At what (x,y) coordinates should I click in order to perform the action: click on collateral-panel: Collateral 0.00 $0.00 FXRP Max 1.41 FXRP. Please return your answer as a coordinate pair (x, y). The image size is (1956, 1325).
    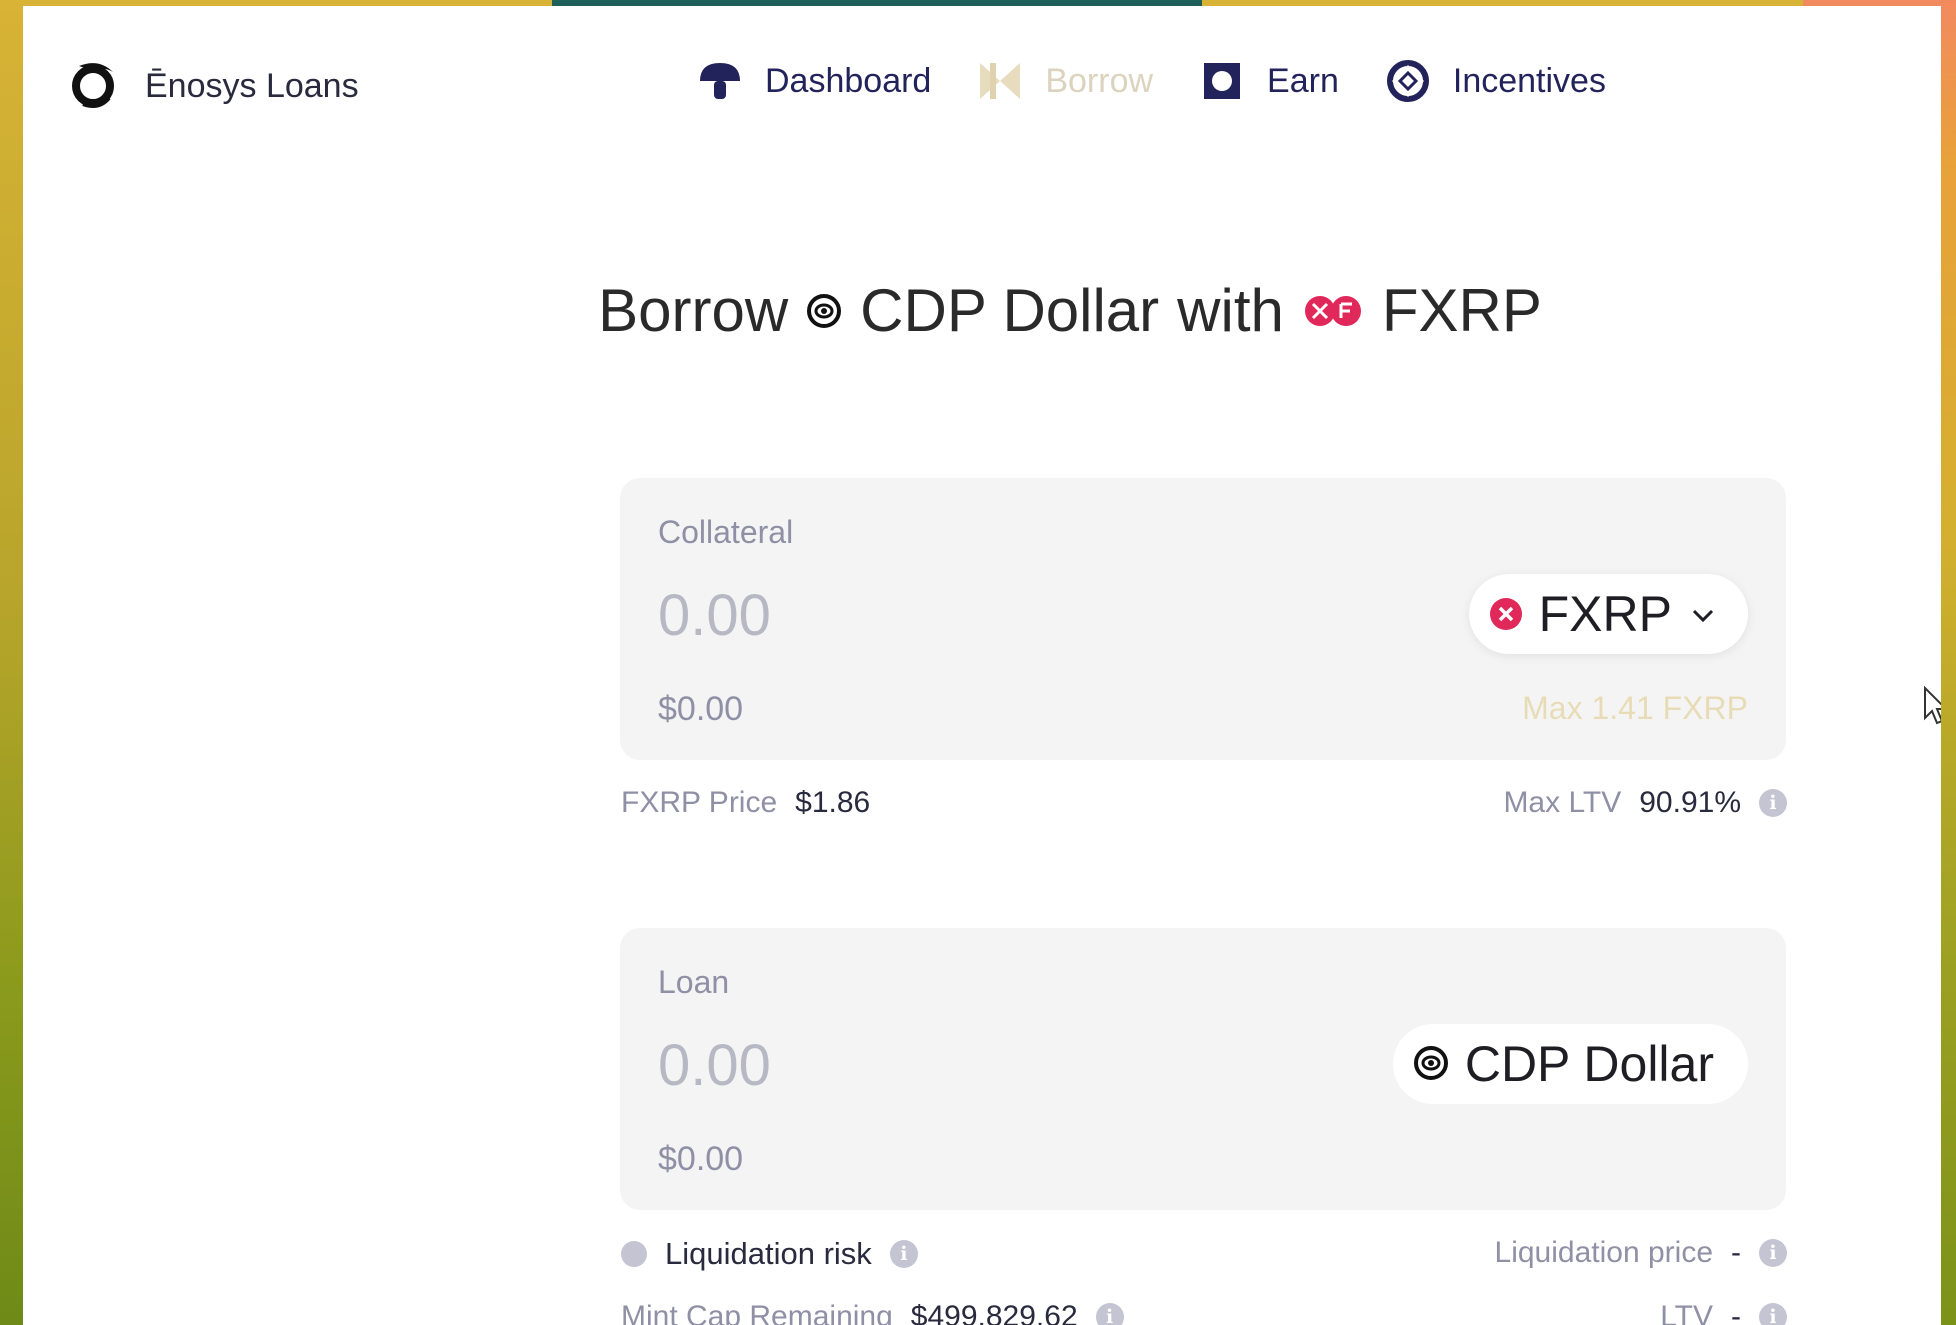
    Looking at the image, I should click on (1203, 619).